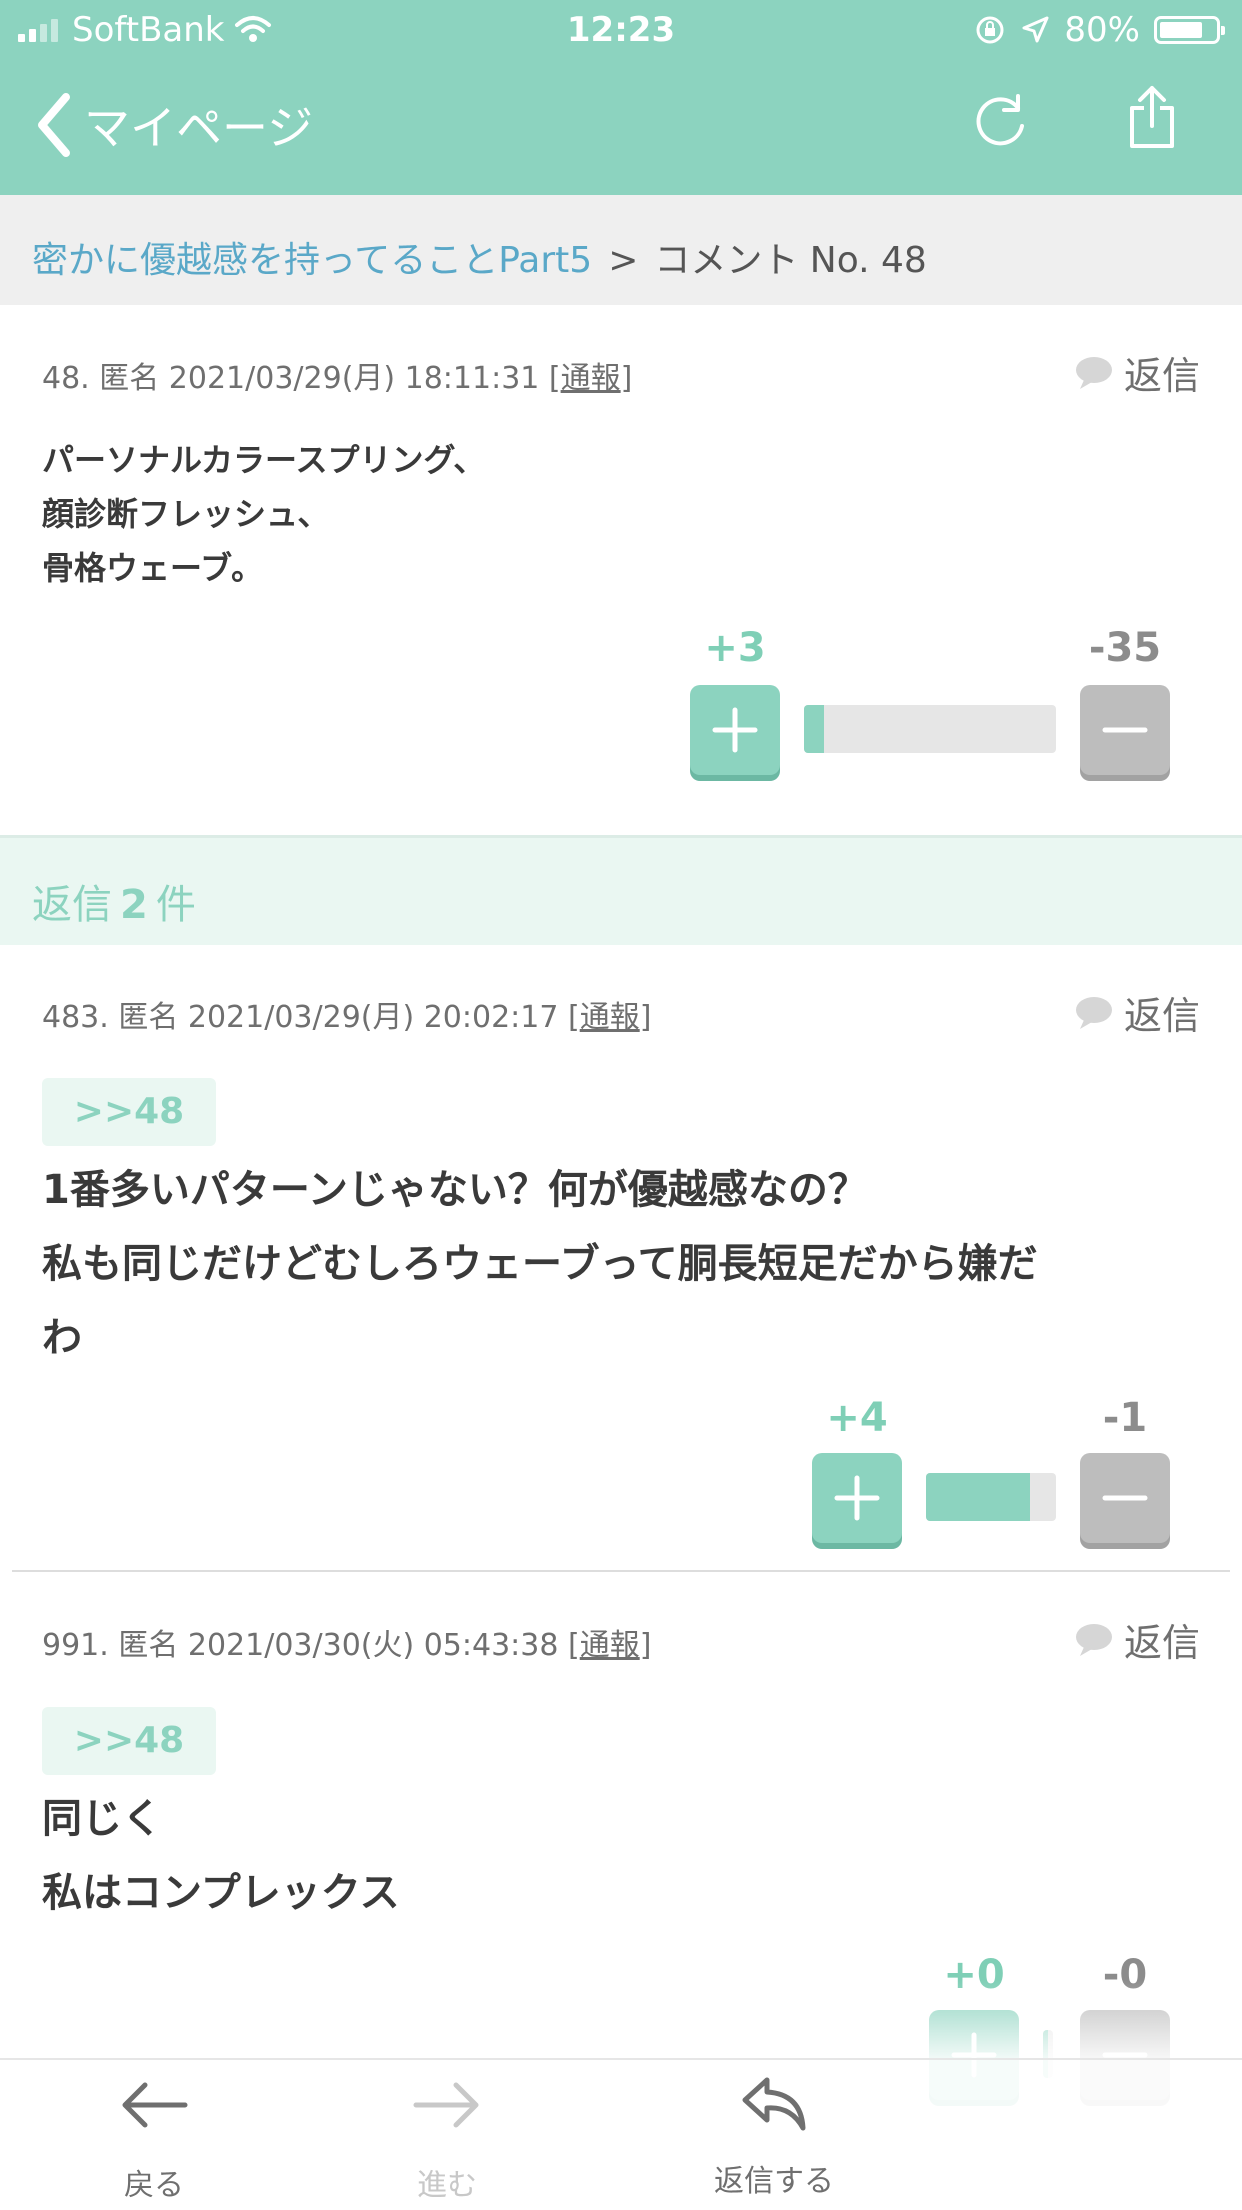  I want to click on scroll-fade, so click(621, 2020).